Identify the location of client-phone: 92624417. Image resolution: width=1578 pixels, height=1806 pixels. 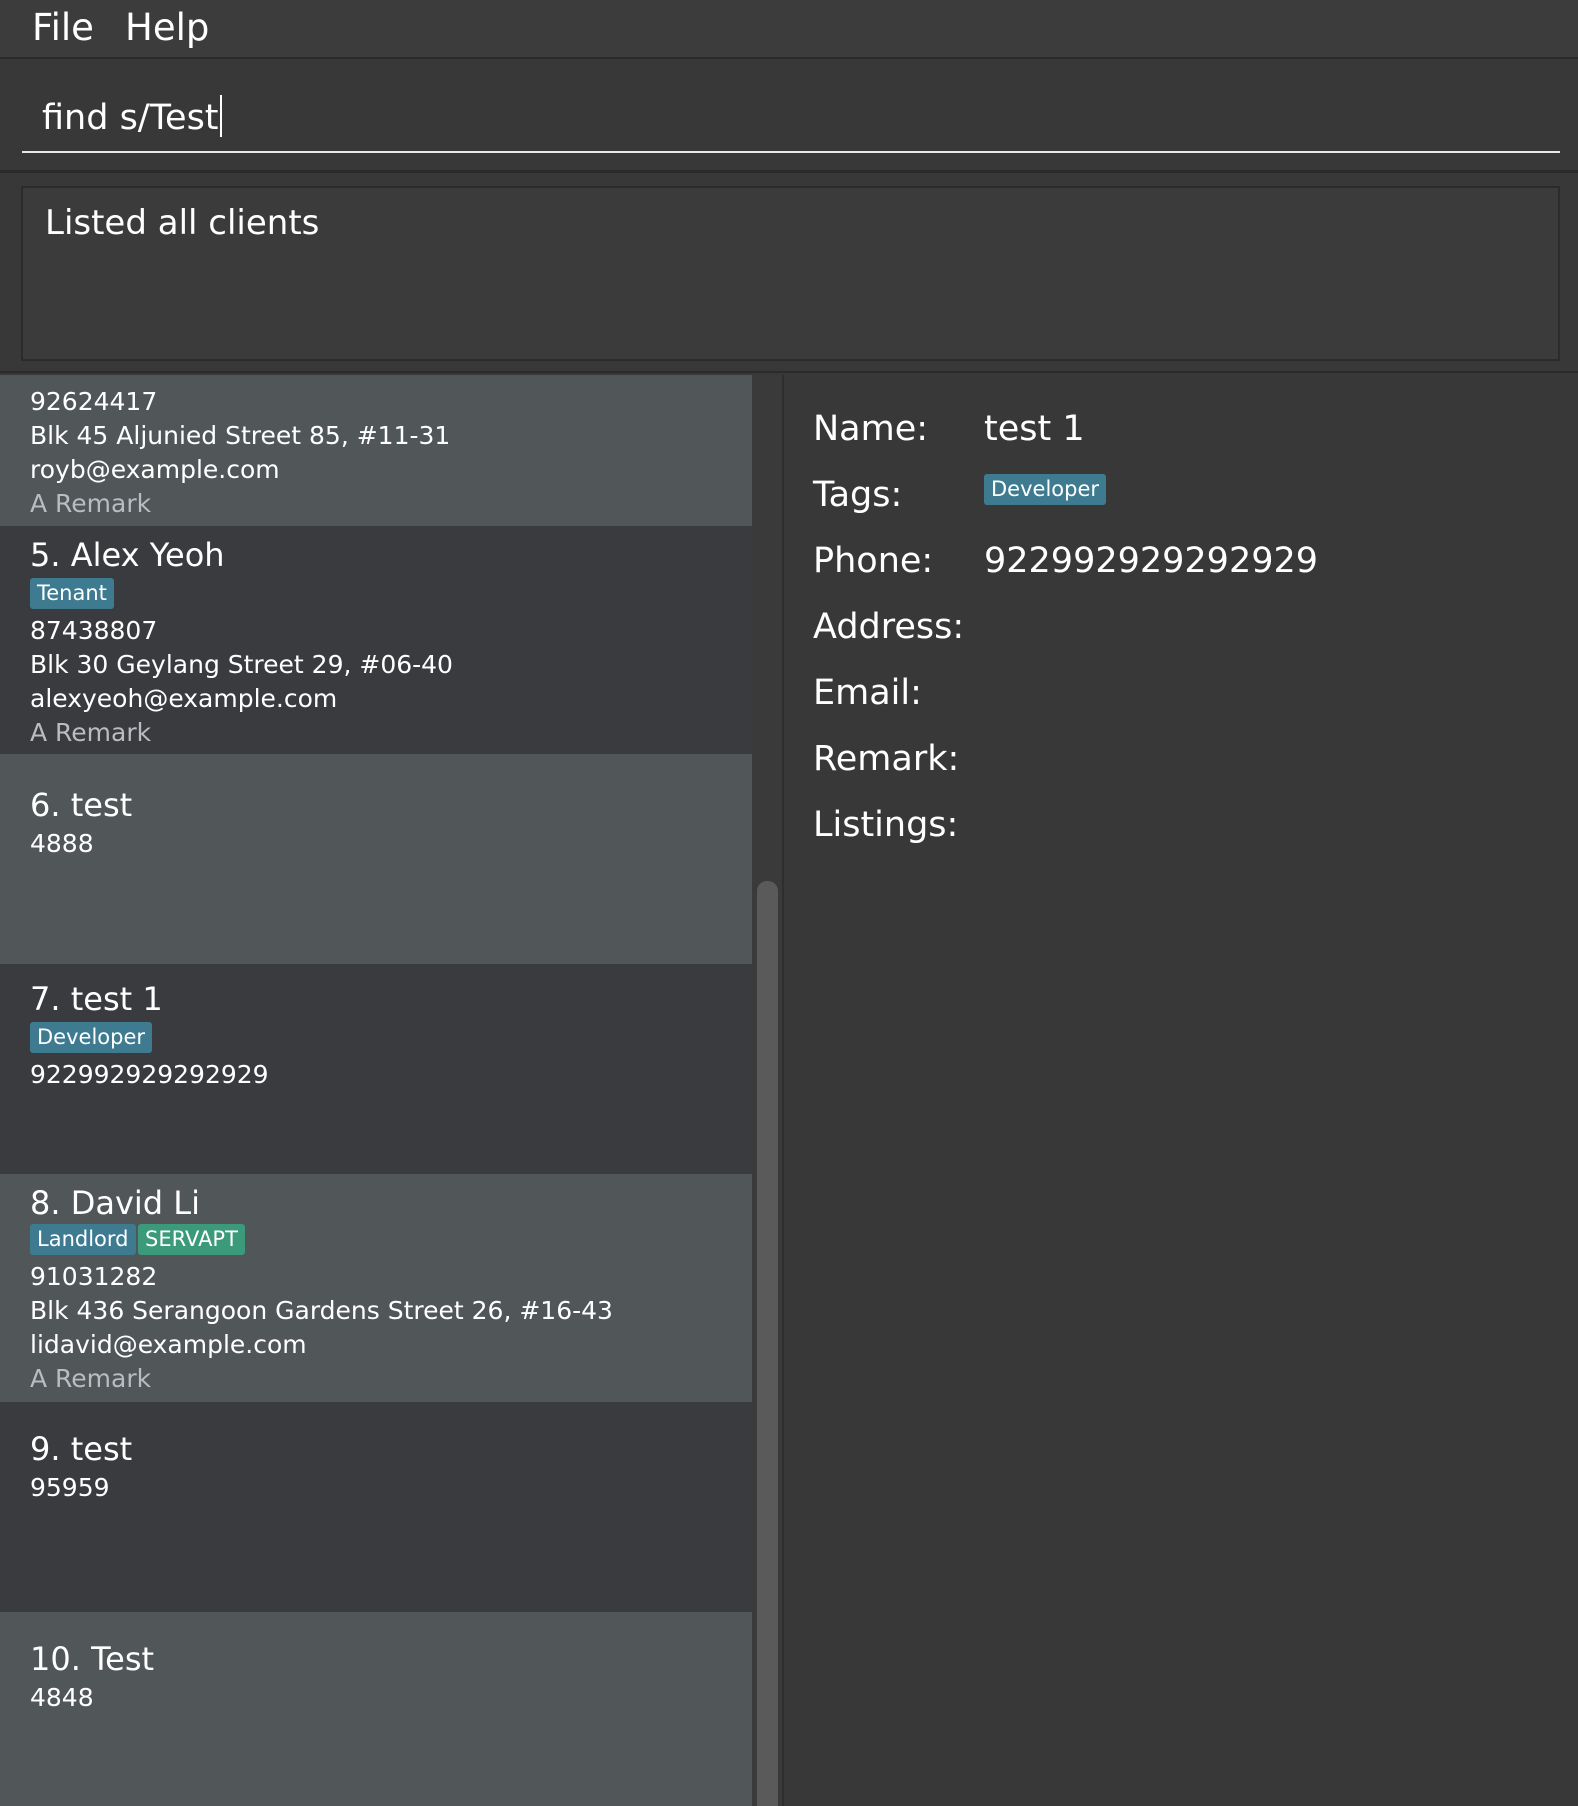
(94, 401).